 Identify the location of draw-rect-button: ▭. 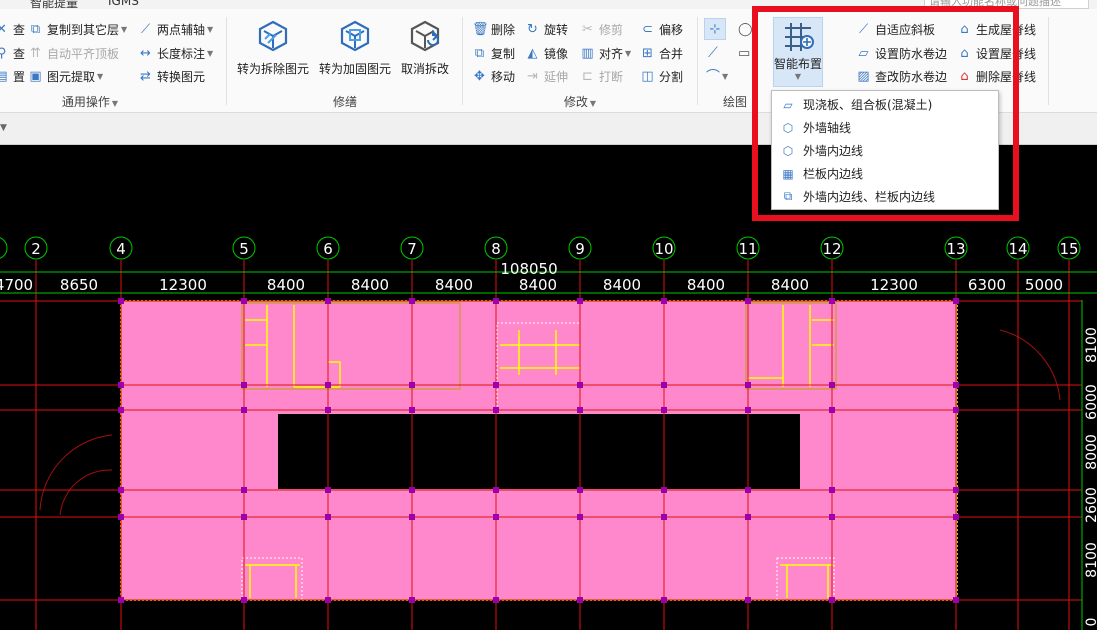
(744, 53).